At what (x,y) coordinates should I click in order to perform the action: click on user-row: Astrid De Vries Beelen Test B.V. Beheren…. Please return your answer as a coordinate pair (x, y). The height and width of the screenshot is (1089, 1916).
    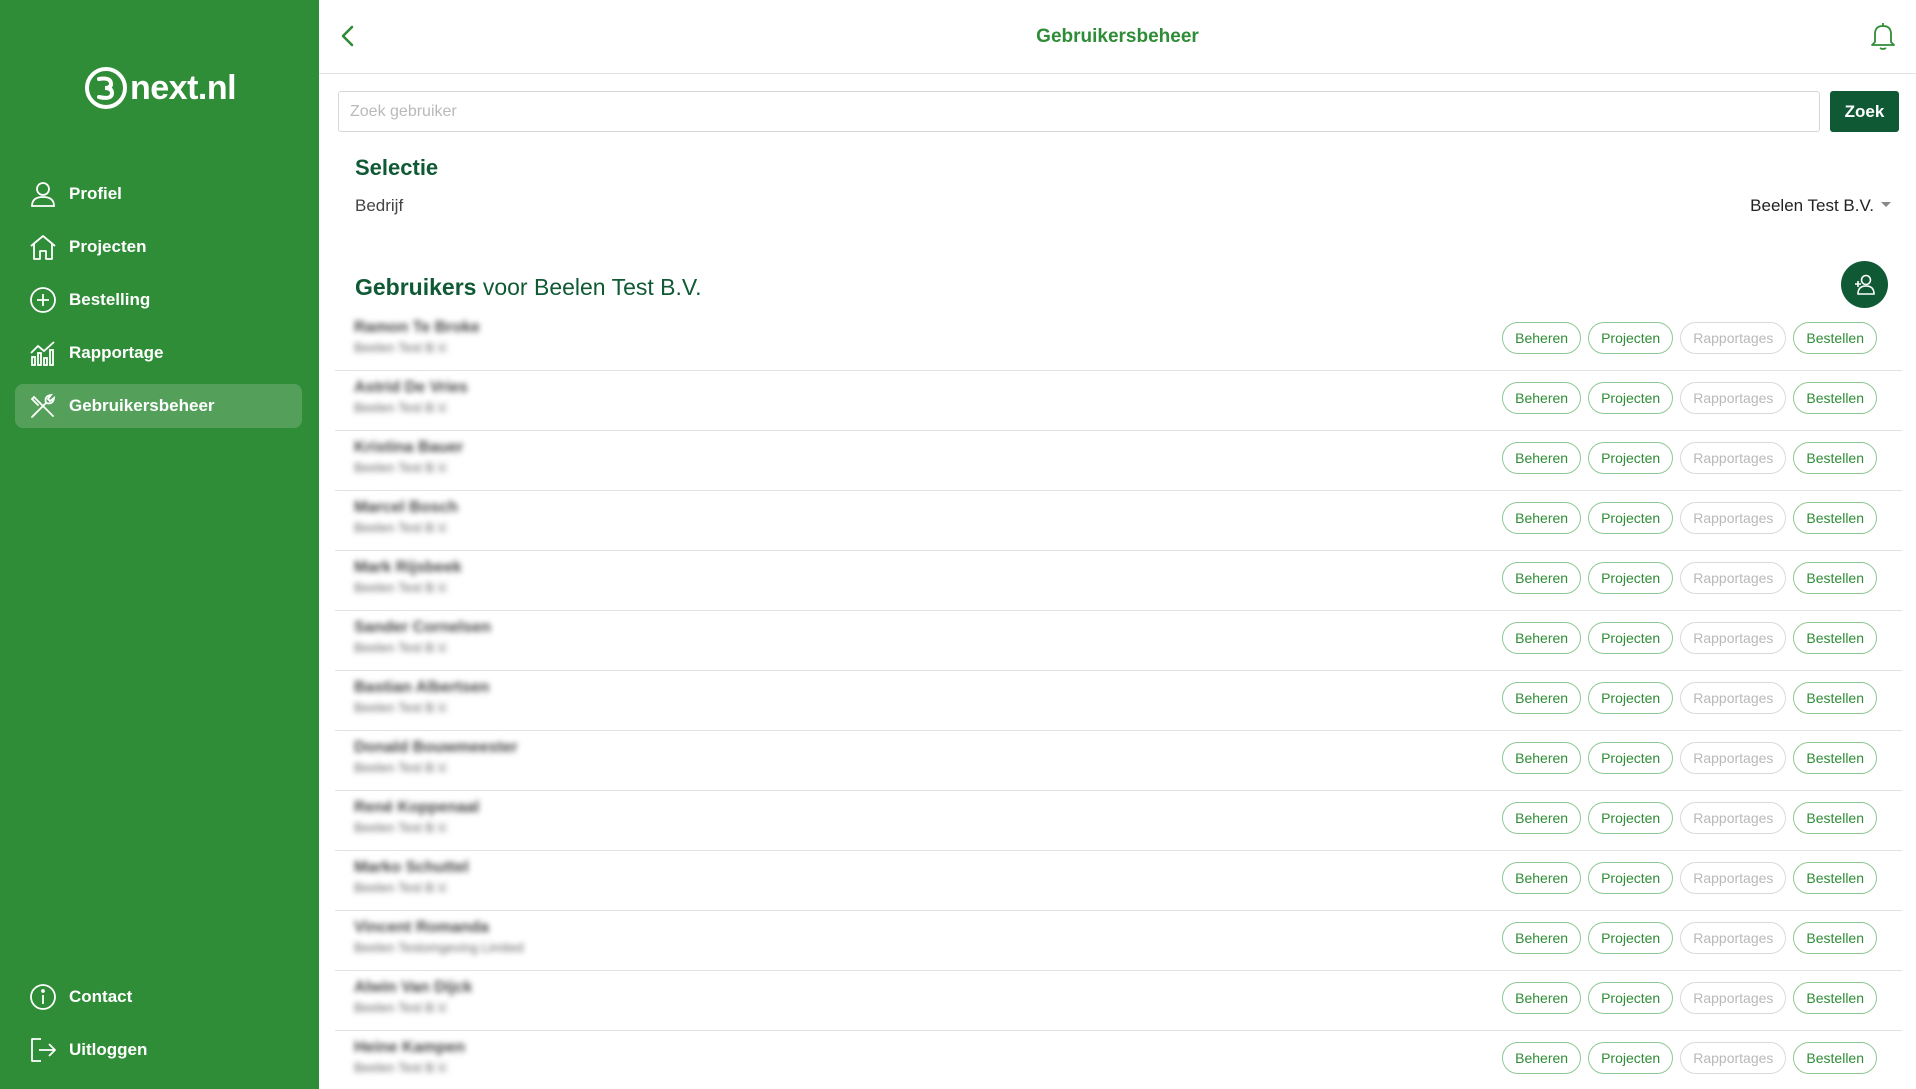
    Looking at the image, I should click on (1118, 401).